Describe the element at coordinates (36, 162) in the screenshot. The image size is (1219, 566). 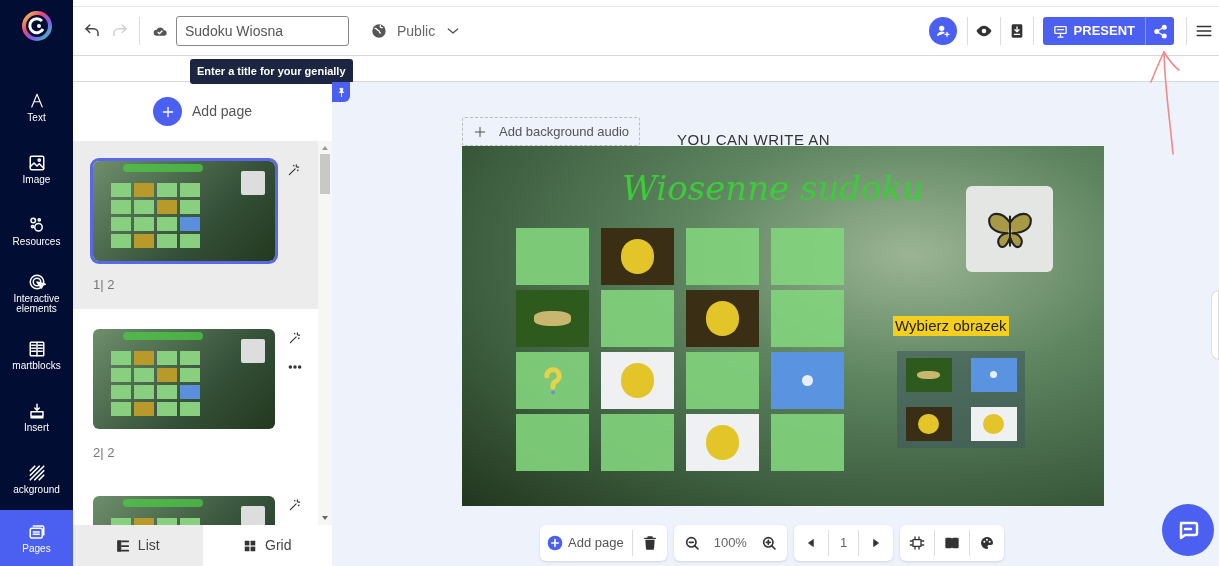
I see `image-icon` at that location.